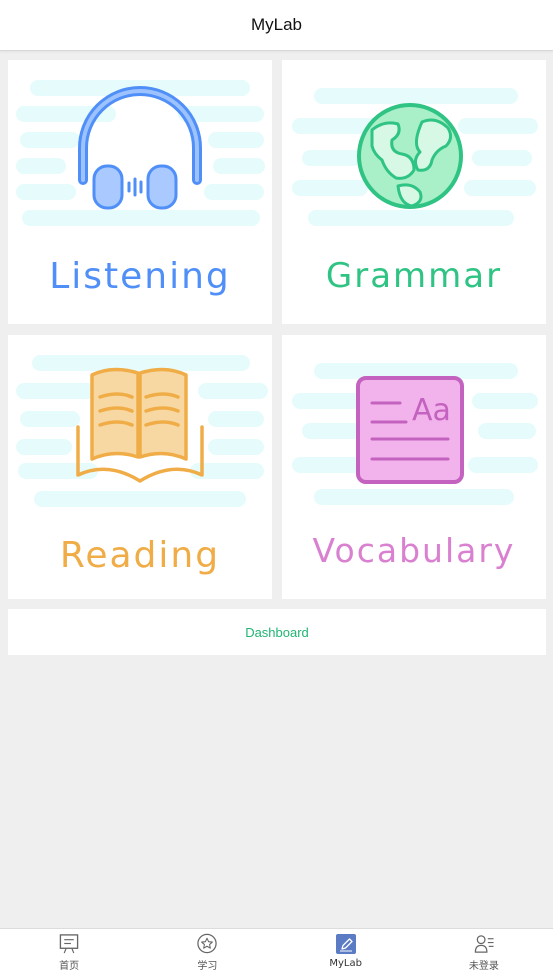  Describe the element at coordinates (207, 966) in the screenshot. I see `tab-study-label: 学习` at that location.